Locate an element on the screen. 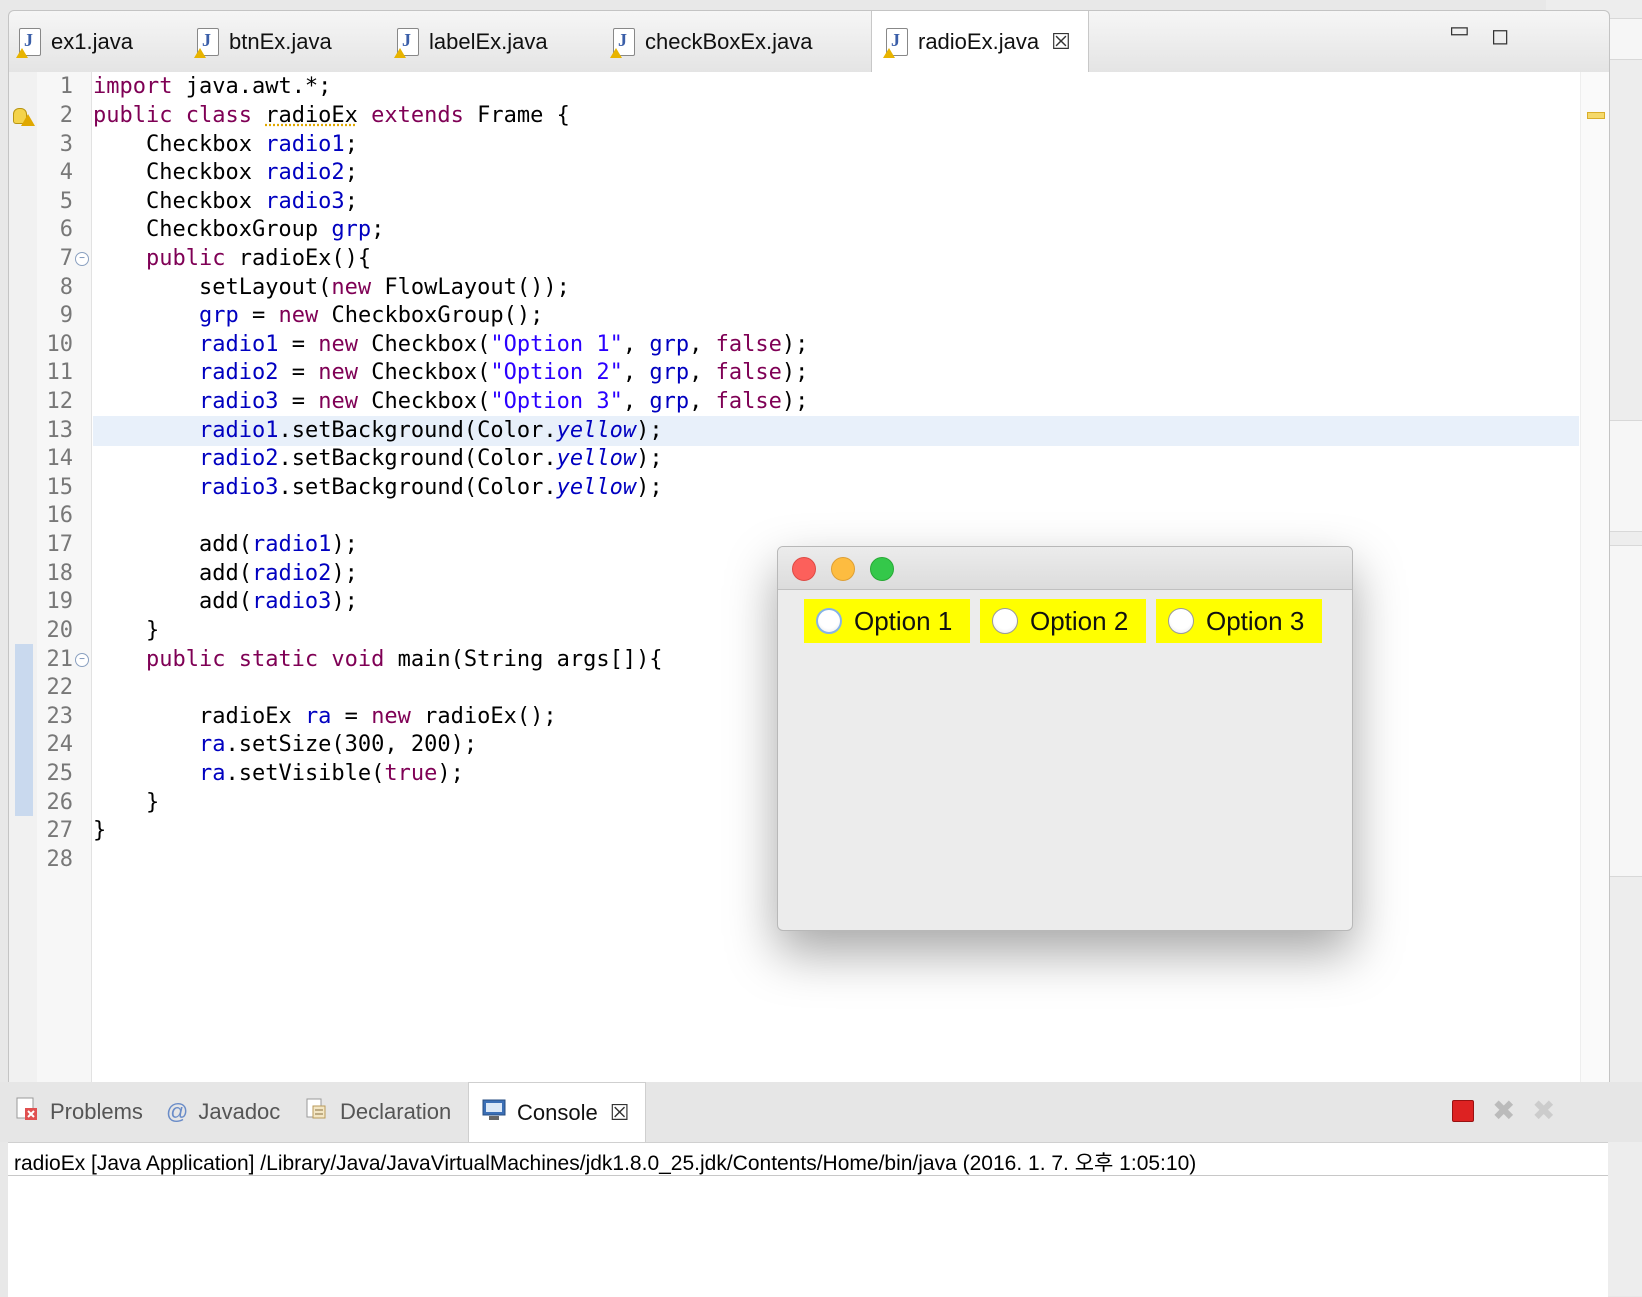 The width and height of the screenshot is (1642, 1297). tab-label: radioEx.java is located at coordinates (978, 42).